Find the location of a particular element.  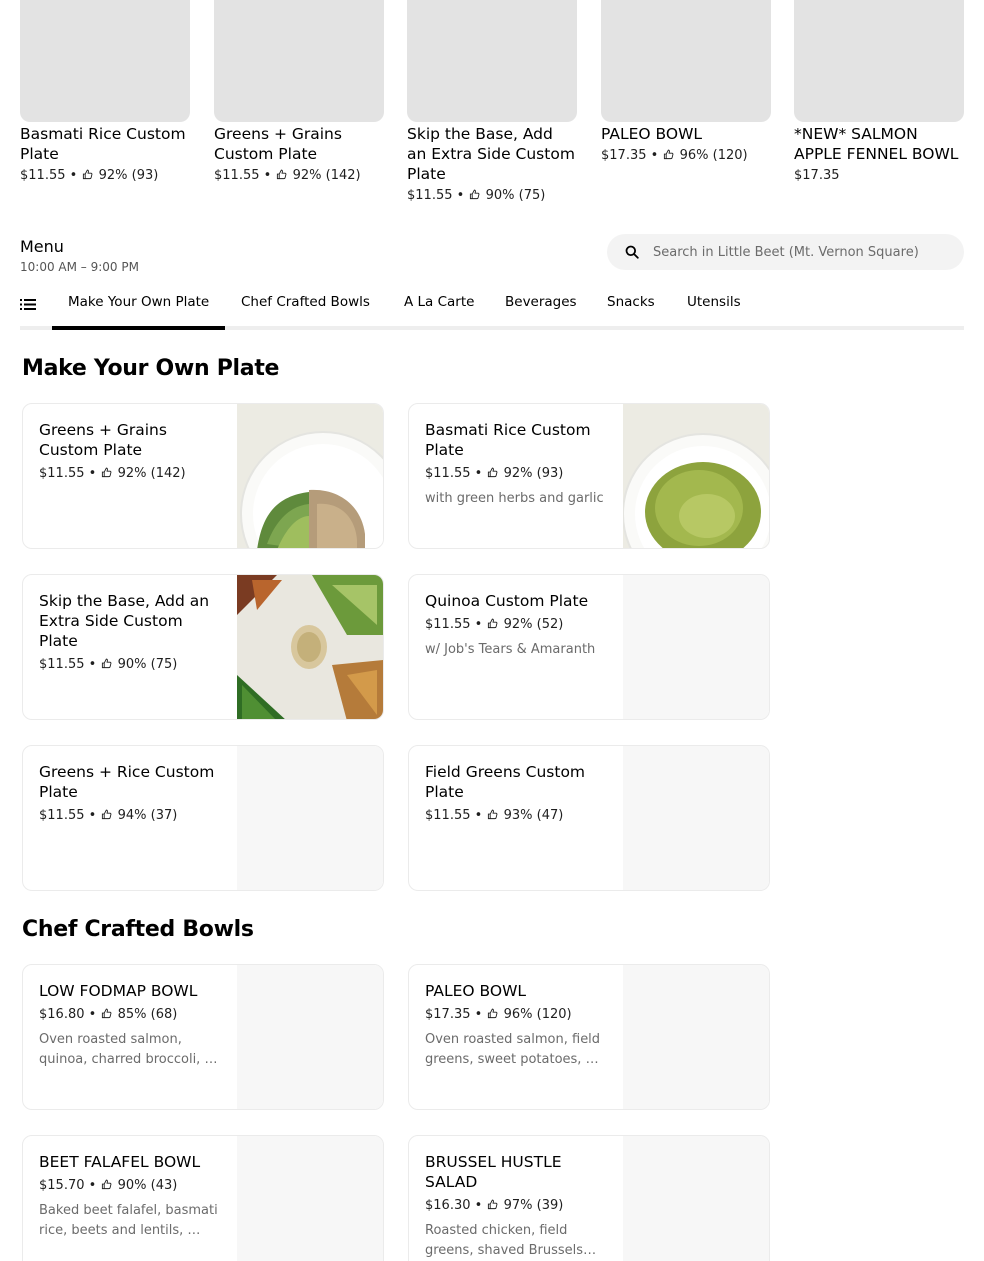

menu-item-name: BEET FALAFEL BOWL is located at coordinates (120, 1162).